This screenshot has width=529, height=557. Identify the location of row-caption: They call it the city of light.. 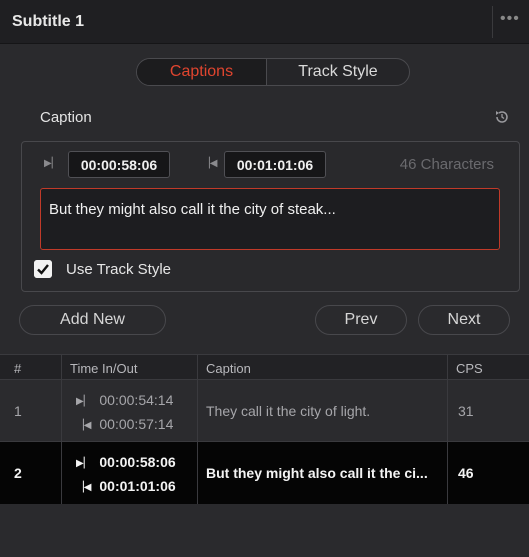
(288, 411).